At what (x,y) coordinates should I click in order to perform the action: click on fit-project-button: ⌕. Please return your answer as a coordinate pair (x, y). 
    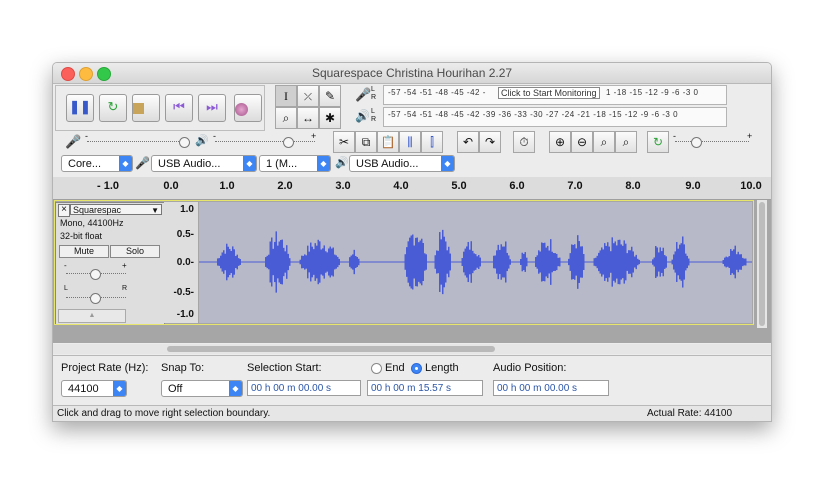
    Looking at the image, I should click on (626, 142).